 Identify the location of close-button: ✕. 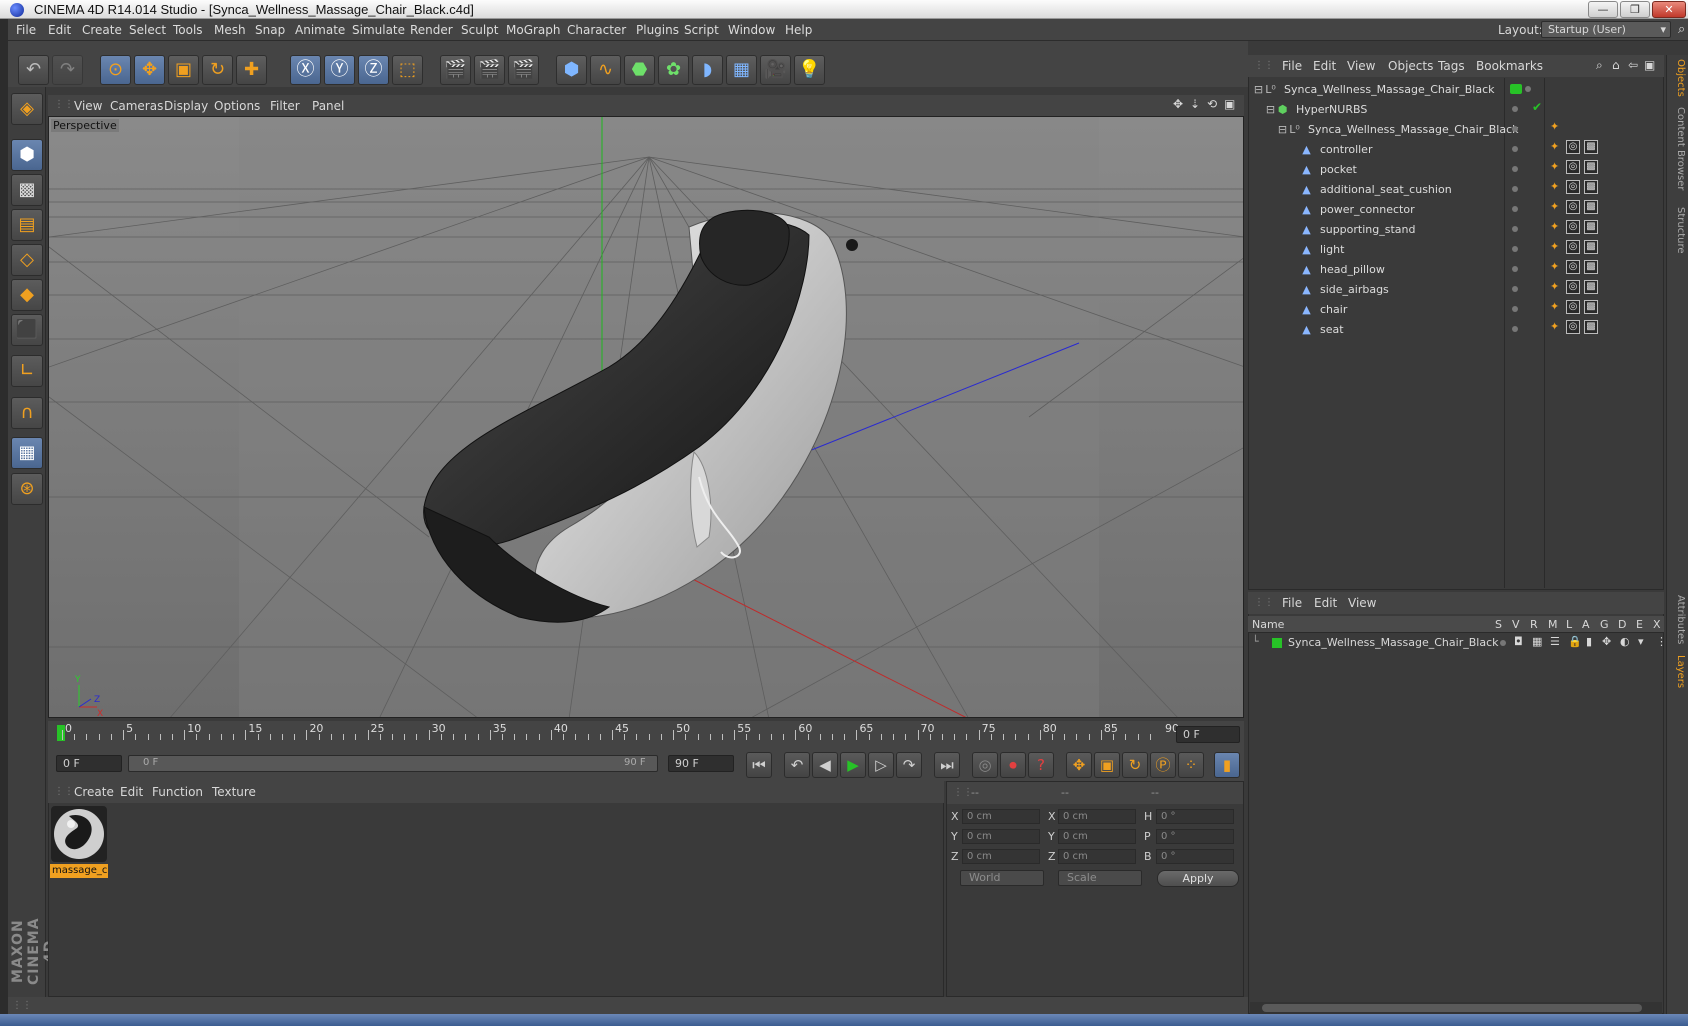
(1669, 9).